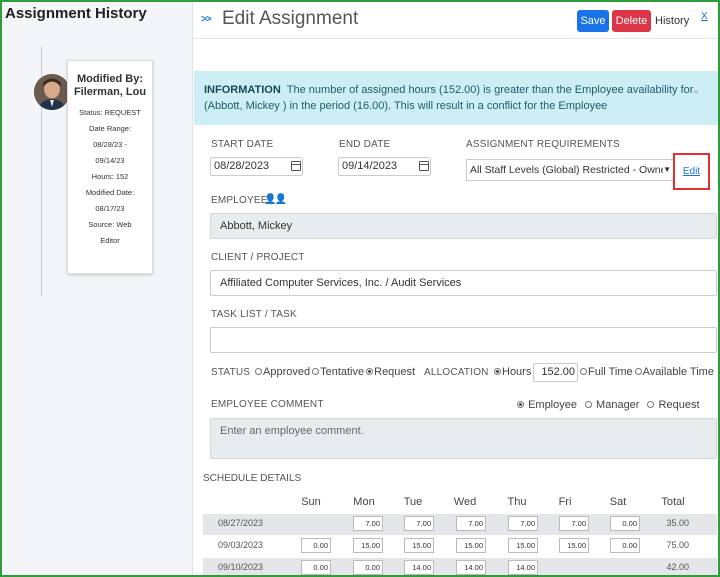 The width and height of the screenshot is (720, 577). Describe the element at coordinates (287, 372) in the screenshot. I see `status-approved-label: Approved` at that location.